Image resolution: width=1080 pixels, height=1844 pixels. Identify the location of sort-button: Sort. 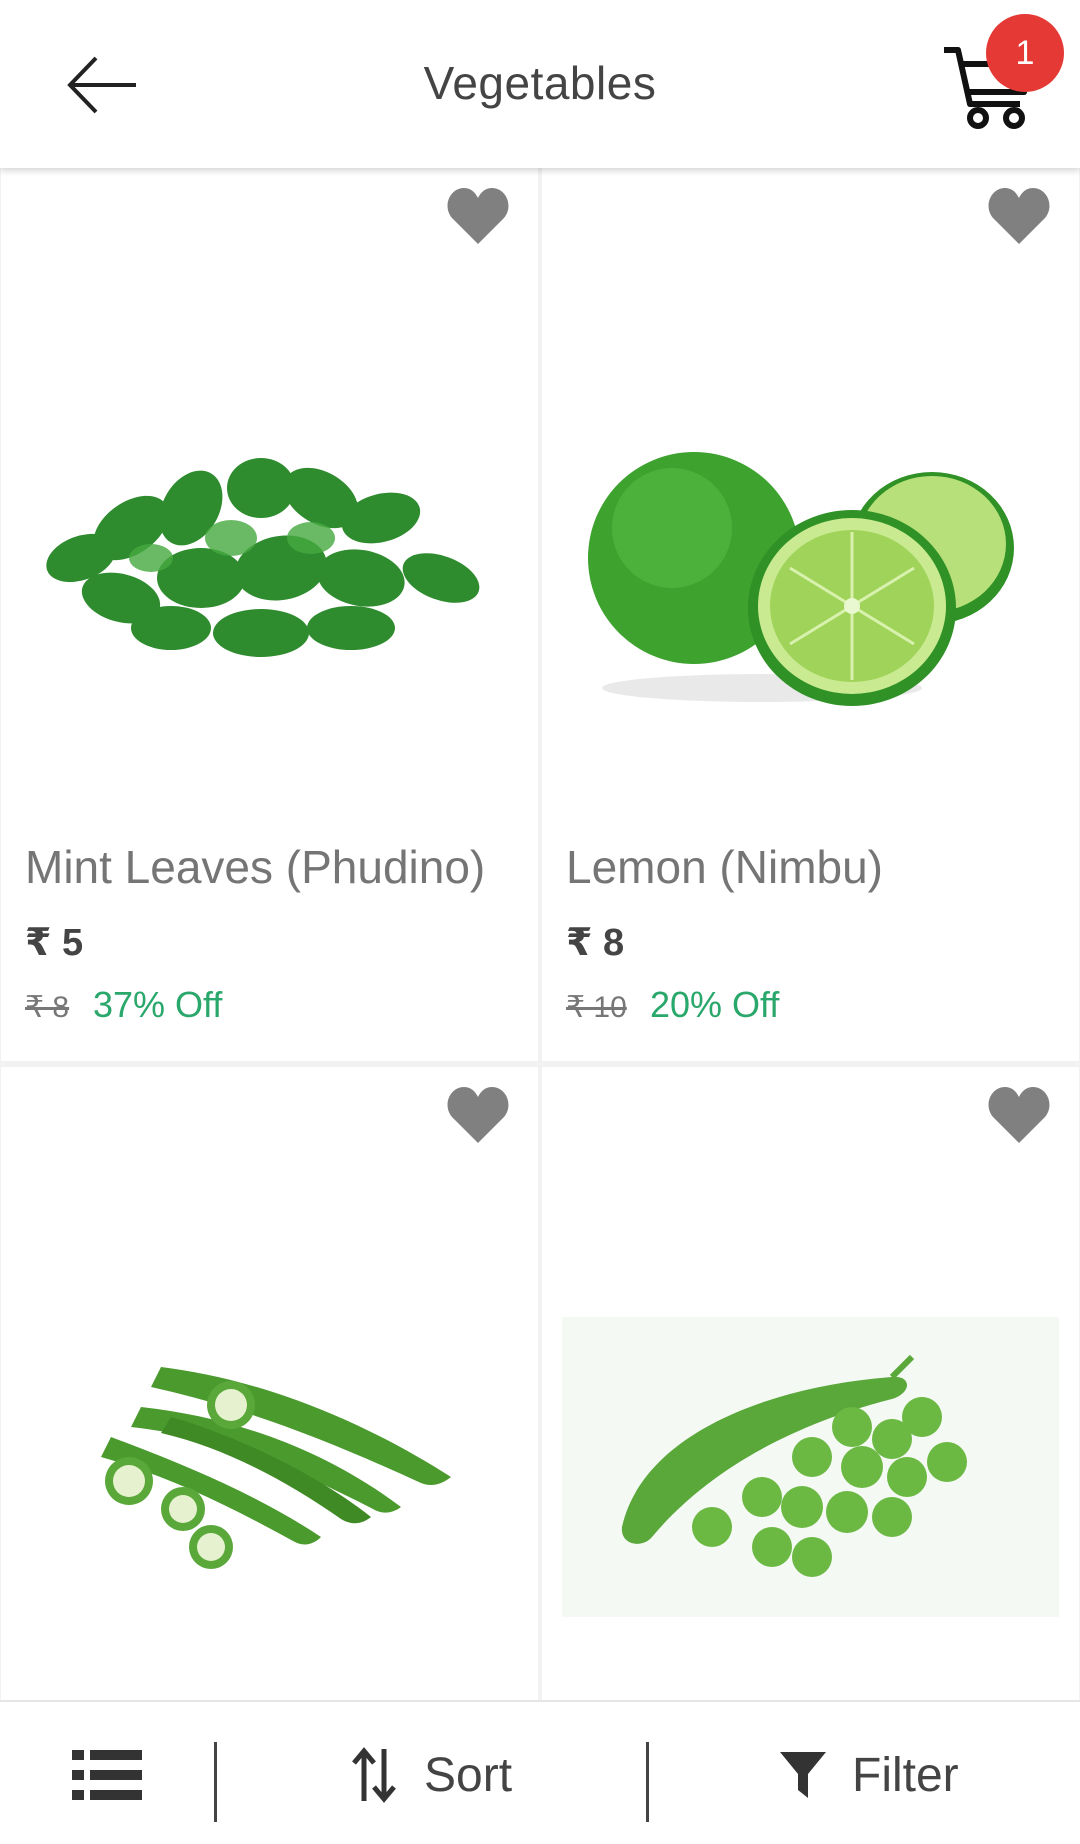
(470, 1775).